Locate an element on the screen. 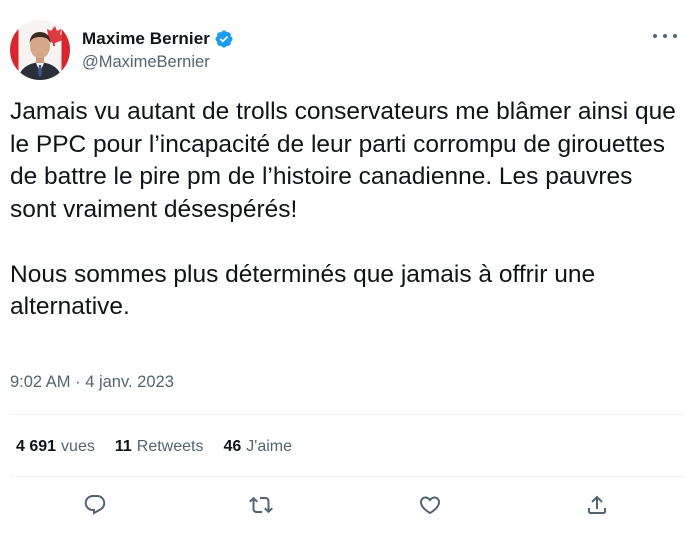 This screenshot has width=699, height=547. heart-icon is located at coordinates (430, 505).